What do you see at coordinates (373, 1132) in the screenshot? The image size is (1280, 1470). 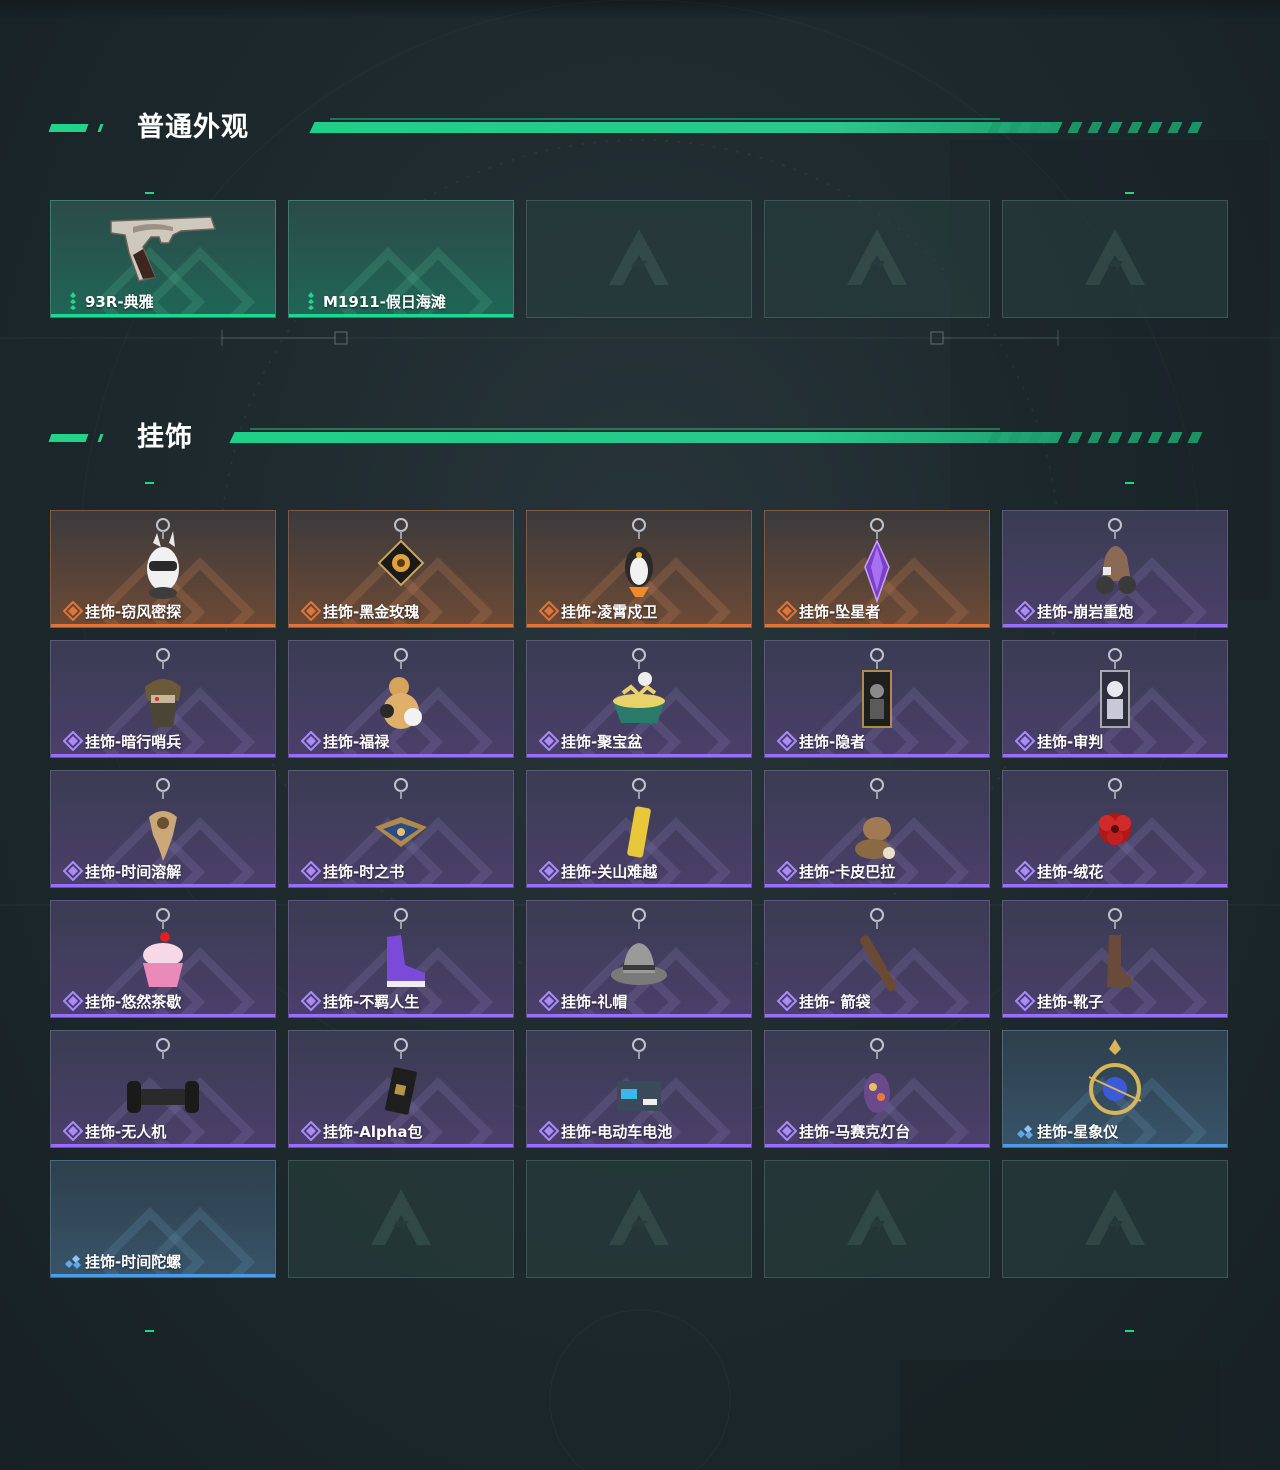 I see `item-label: 挂饰-Alpha包` at bounding box center [373, 1132].